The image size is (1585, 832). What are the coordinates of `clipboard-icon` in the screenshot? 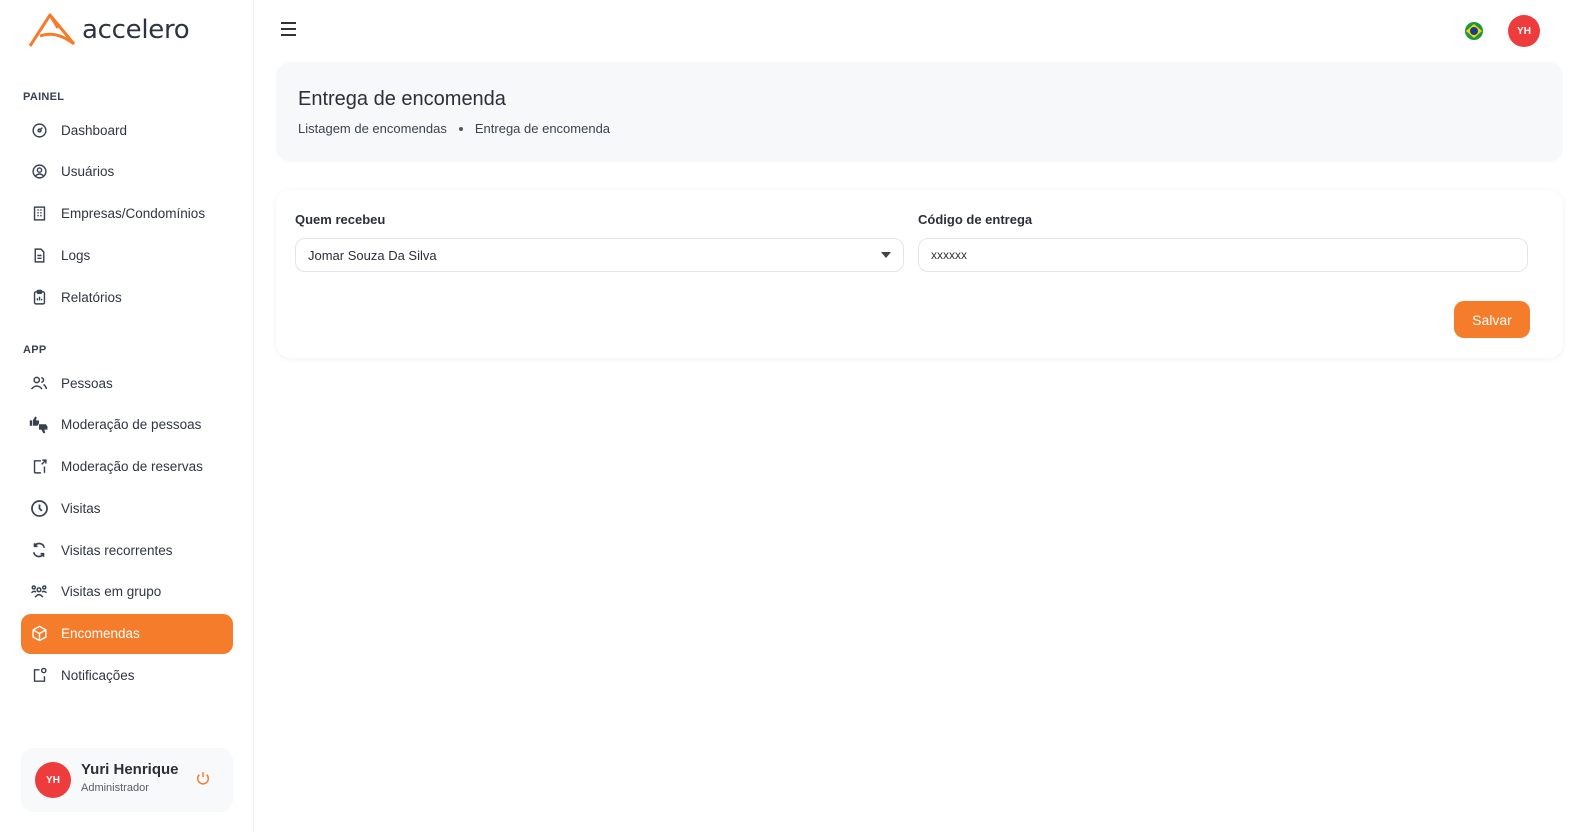 It's located at (39, 297).